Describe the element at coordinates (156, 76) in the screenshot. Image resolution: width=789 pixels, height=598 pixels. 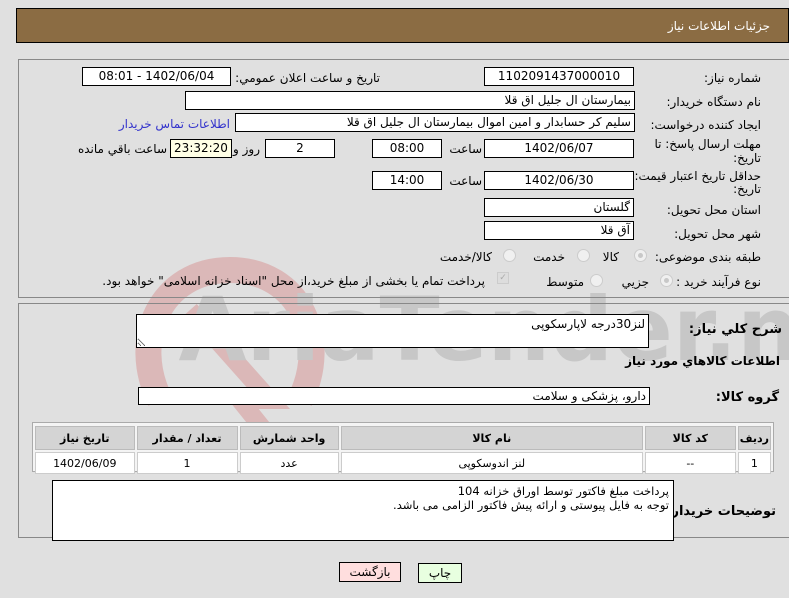
I see `announce-datetime-field: 1402/06/04 - 08:01` at that location.